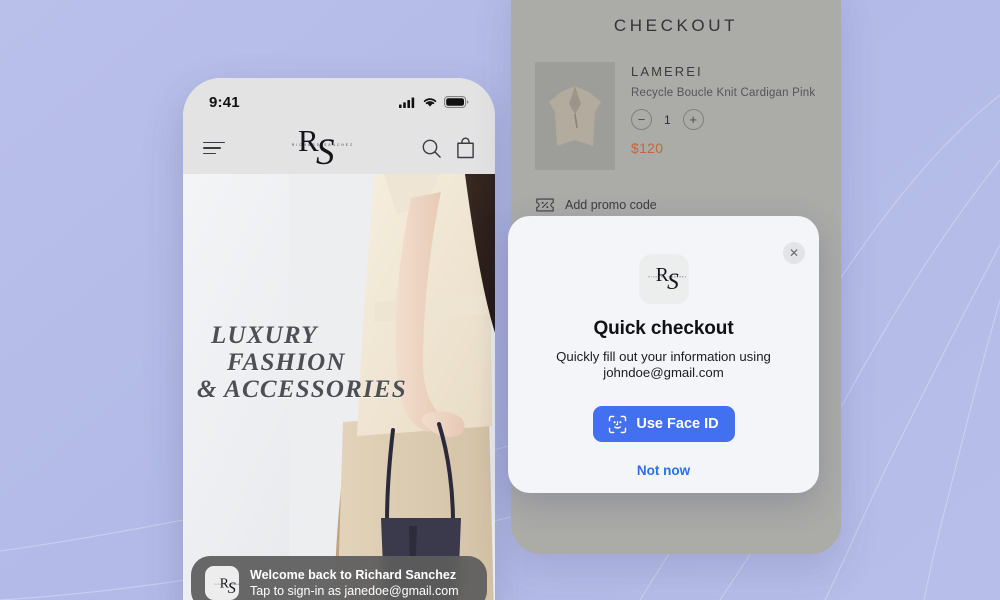 The width and height of the screenshot is (1000, 600). Describe the element at coordinates (688, 205) in the screenshot. I see `add-promo-code-row: Add promo code` at that location.